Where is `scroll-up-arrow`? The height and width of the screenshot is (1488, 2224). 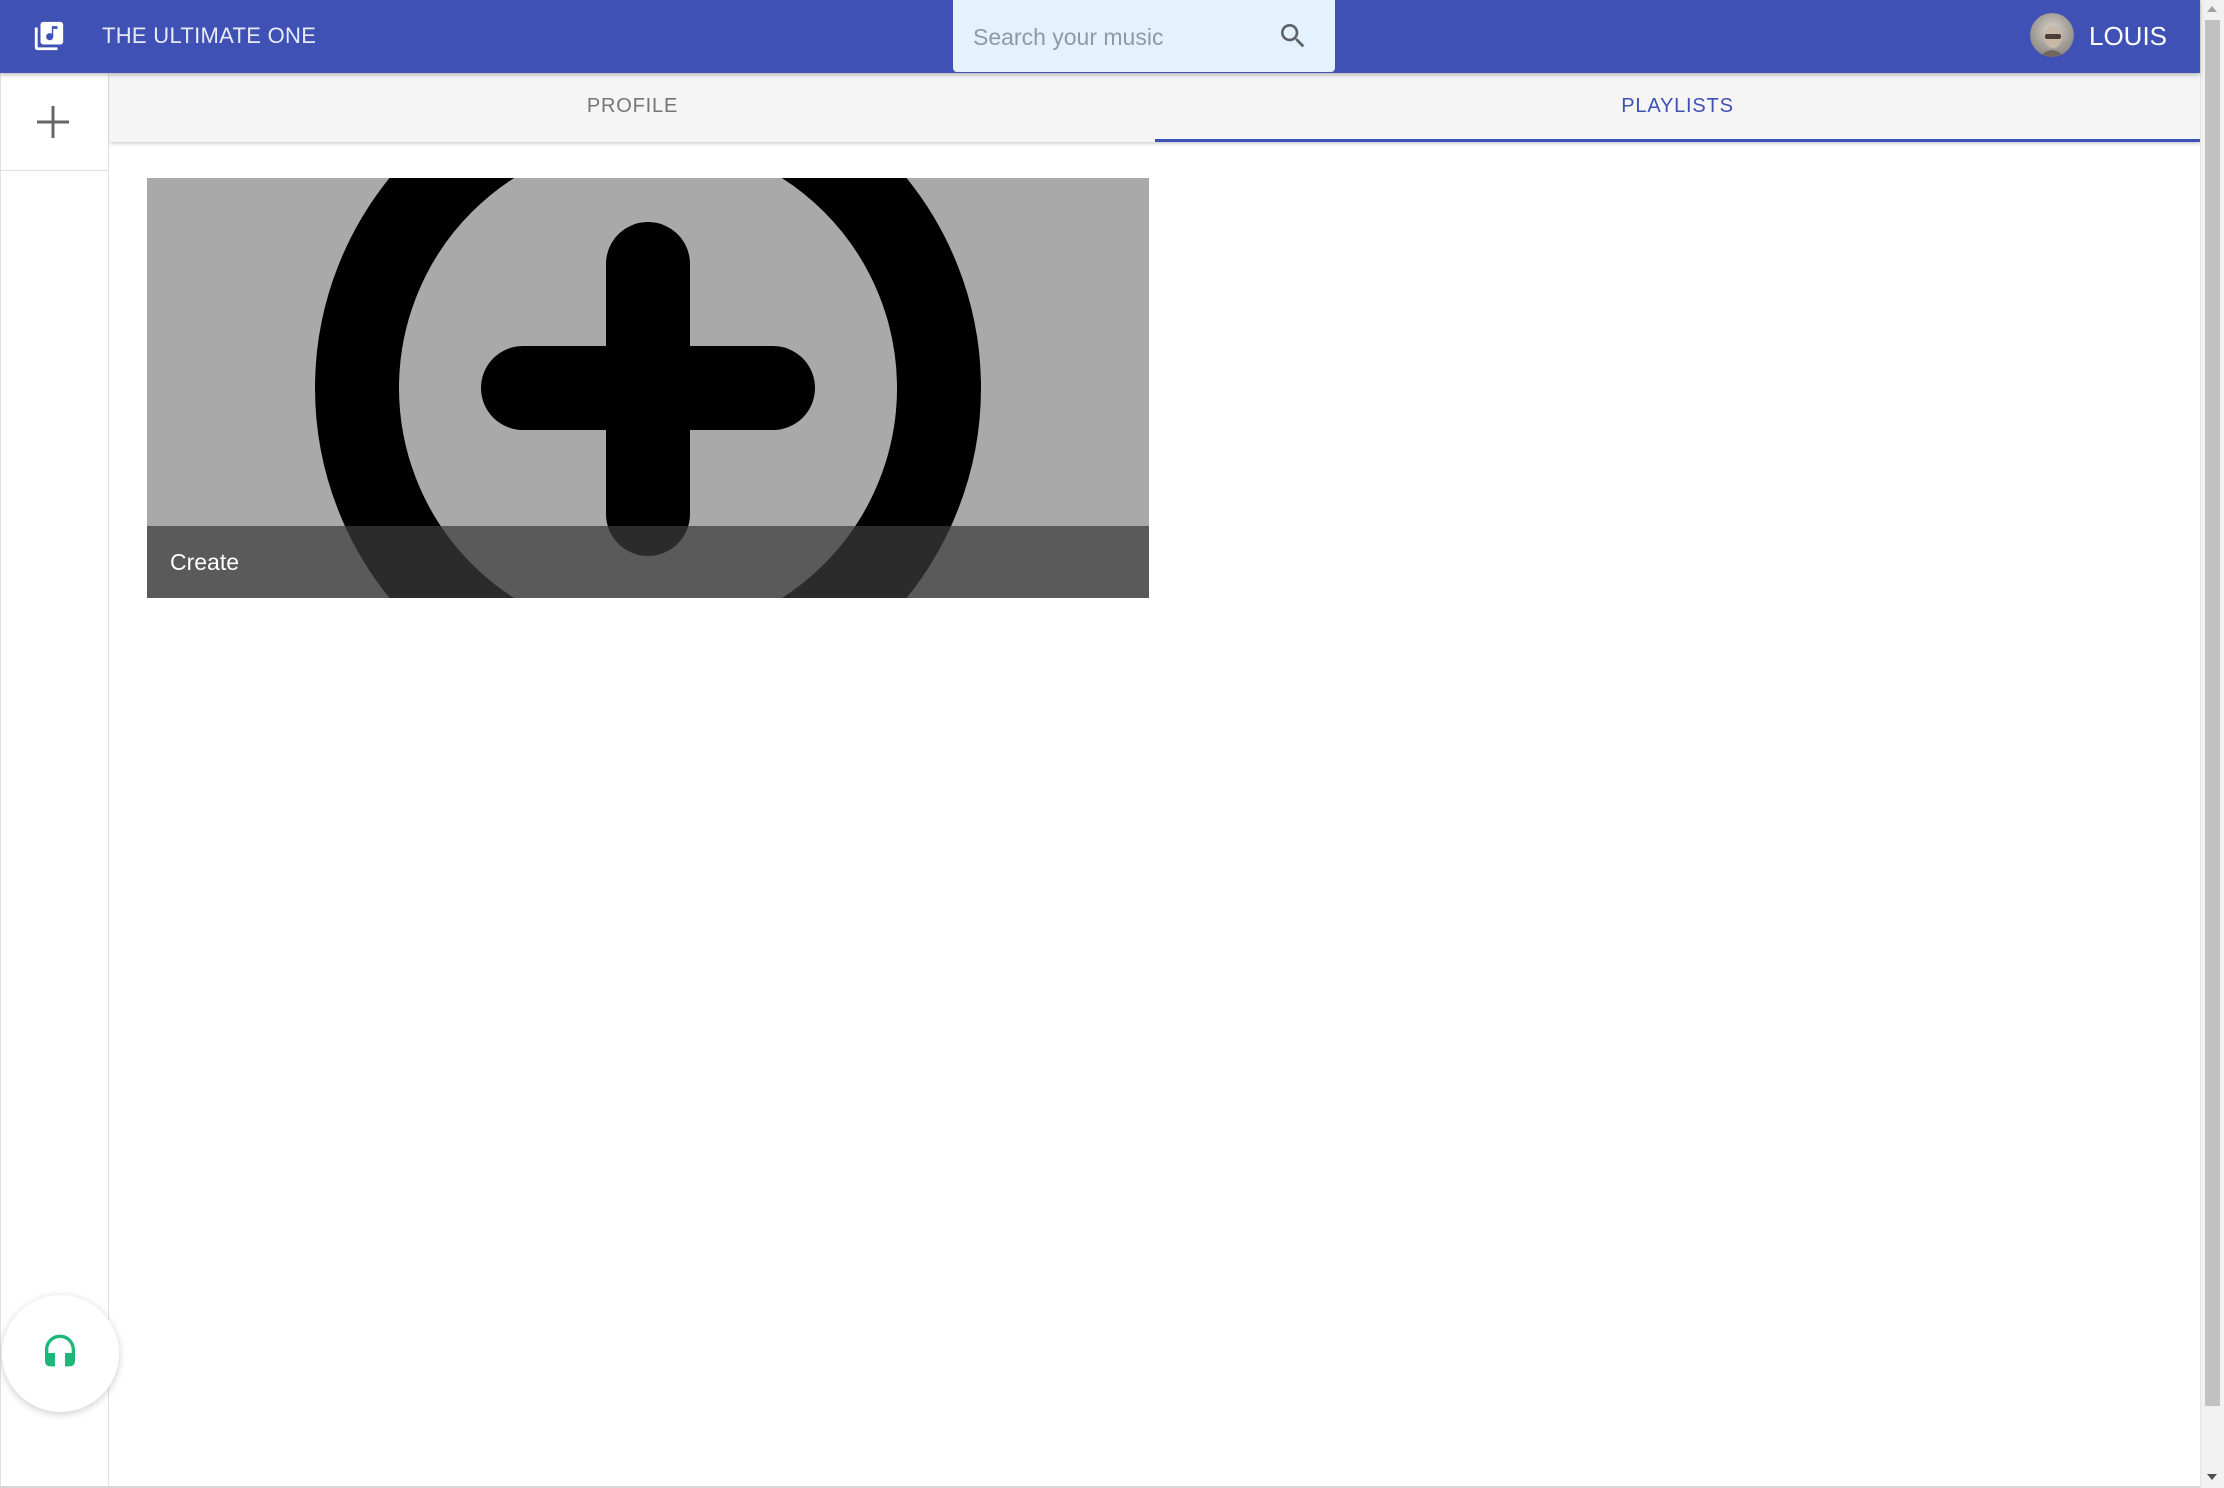
scroll-up-arrow is located at coordinates (2212, 9).